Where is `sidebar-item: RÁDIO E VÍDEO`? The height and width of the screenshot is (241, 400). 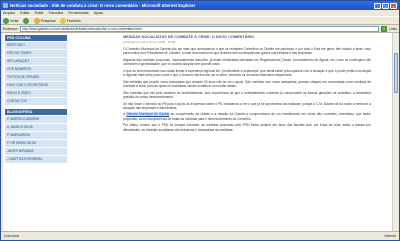 sidebar-item: RÁDIO E VÍDEO is located at coordinates (36, 93).